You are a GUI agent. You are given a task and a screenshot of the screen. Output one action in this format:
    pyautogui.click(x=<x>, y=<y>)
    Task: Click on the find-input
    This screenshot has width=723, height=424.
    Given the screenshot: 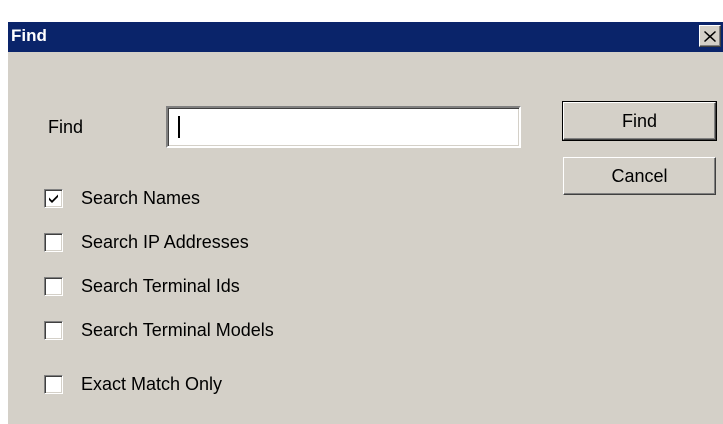 What is the action you would take?
    pyautogui.click(x=343, y=127)
    